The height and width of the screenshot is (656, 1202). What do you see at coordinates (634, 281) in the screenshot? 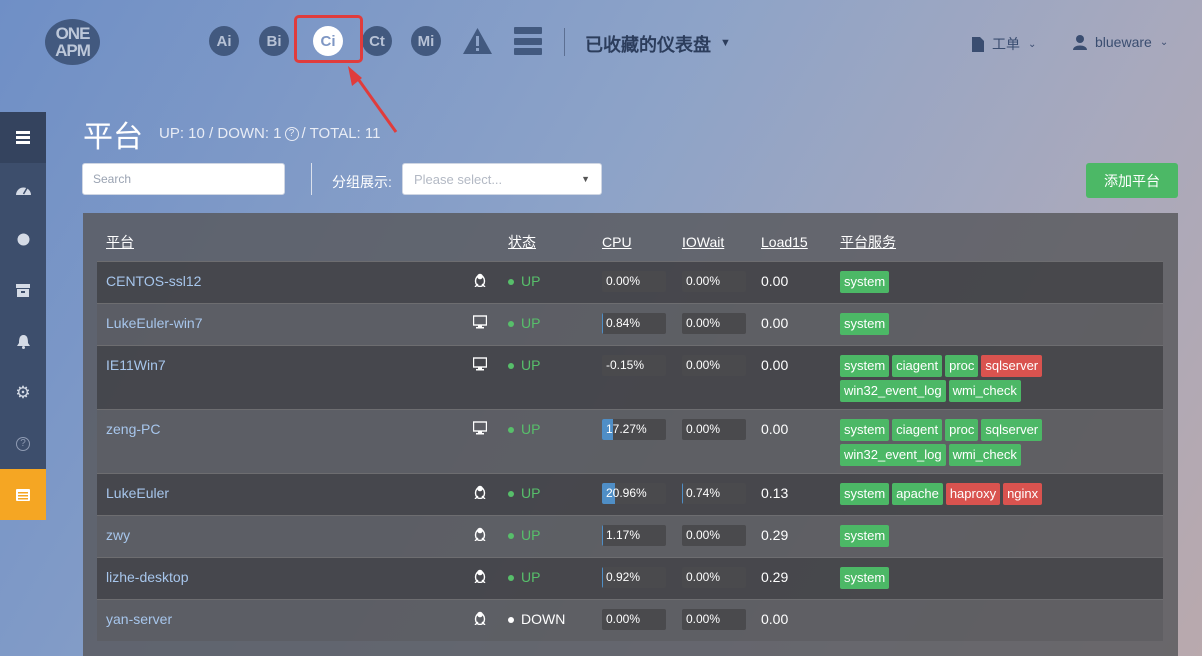
I see `cpu-bar: 0.00%` at bounding box center [634, 281].